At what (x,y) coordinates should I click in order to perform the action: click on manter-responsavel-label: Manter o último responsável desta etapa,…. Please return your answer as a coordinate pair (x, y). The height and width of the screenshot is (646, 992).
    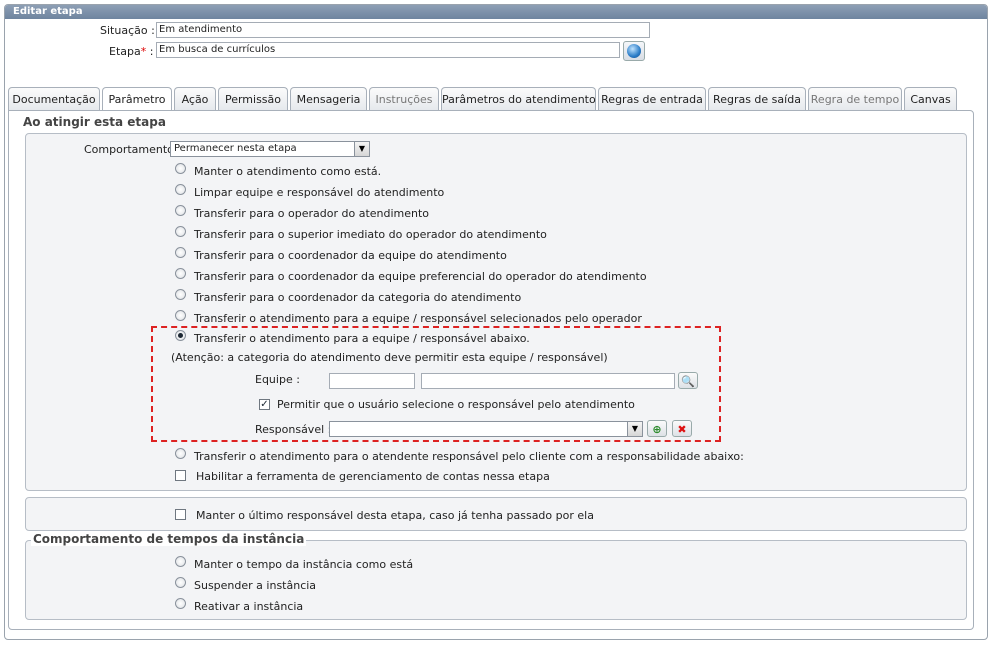
    Looking at the image, I should click on (395, 515).